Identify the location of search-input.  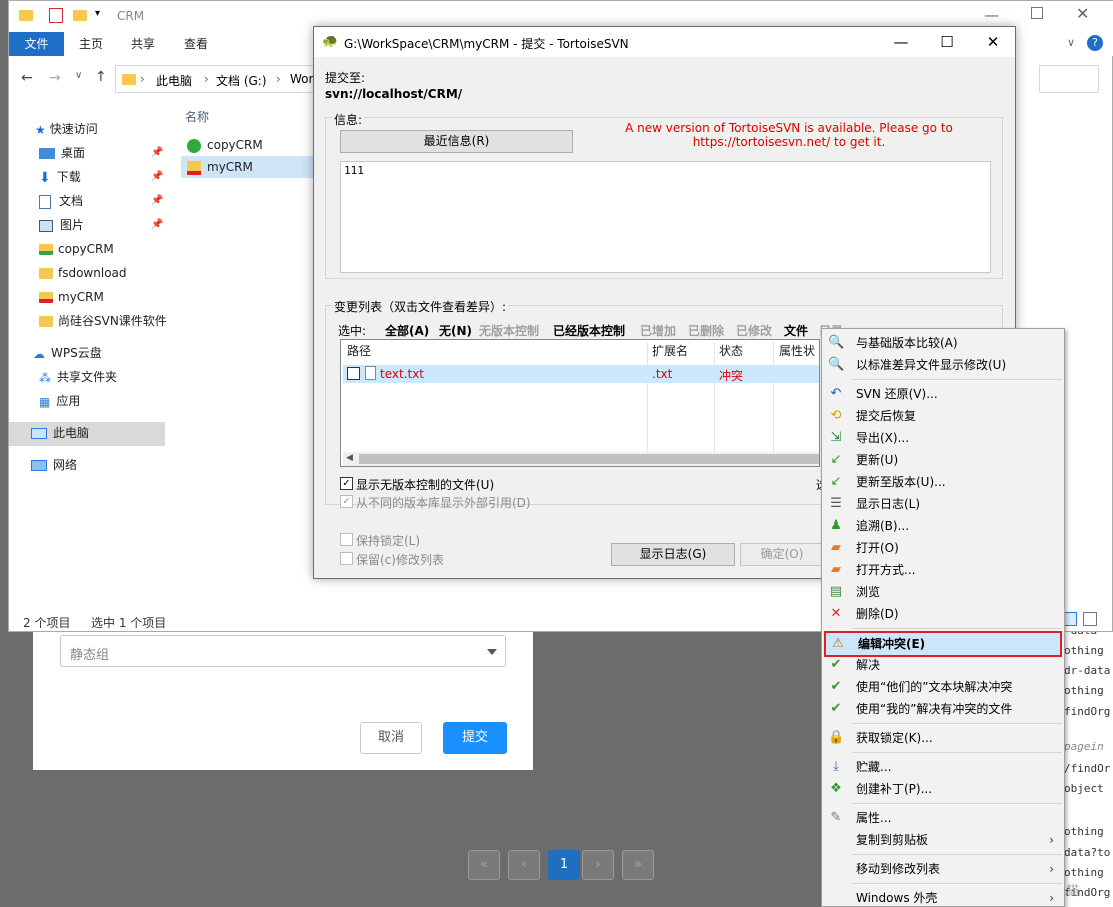
(1069, 79).